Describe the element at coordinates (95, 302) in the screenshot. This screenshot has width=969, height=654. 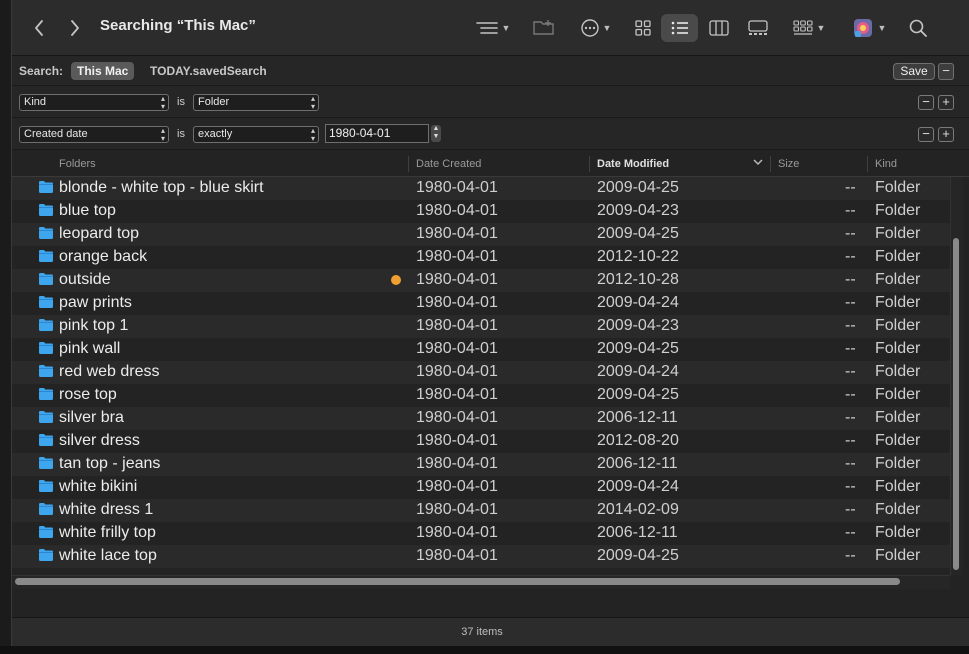
I see `file-name: paw prints` at that location.